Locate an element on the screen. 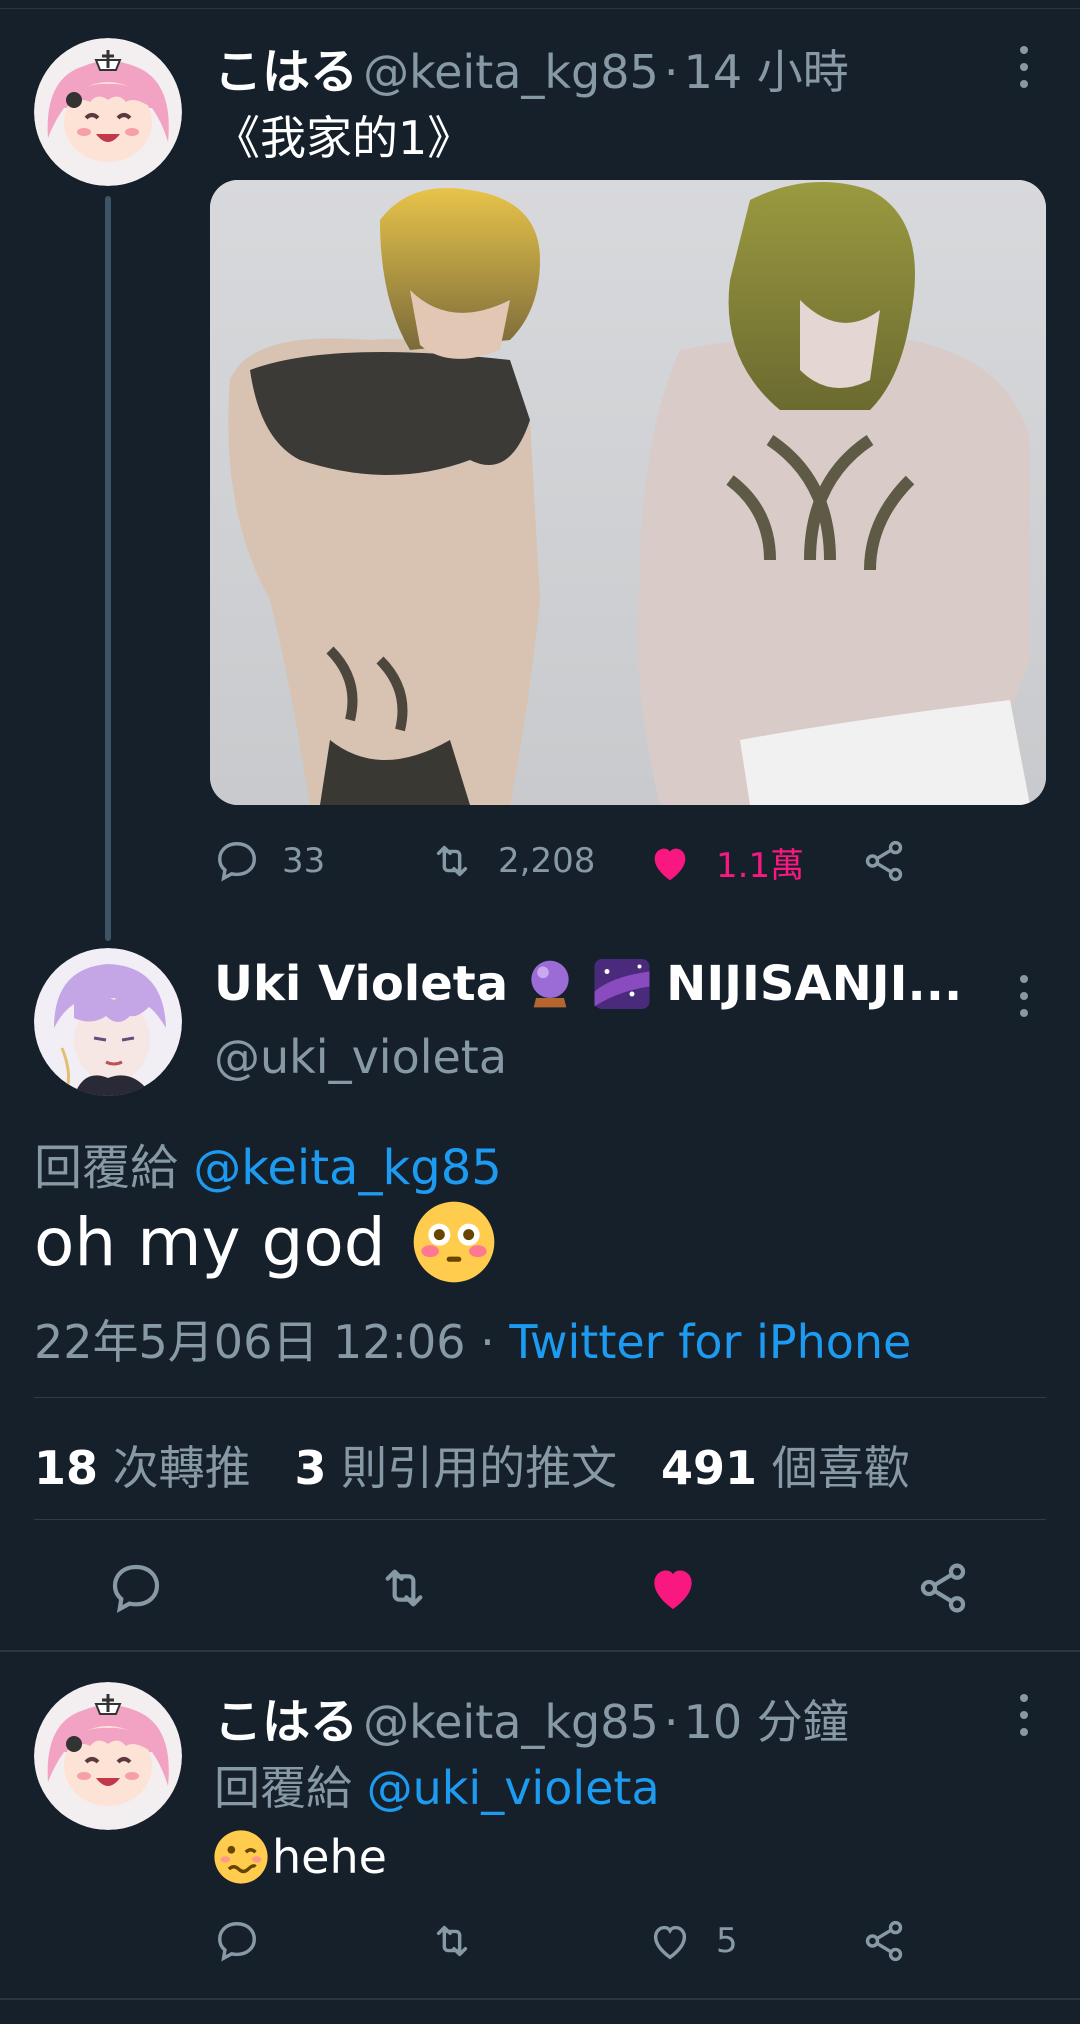 Image resolution: width=1080 pixels, height=2024 pixels. retweet-count: 2,208 is located at coordinates (547, 861).